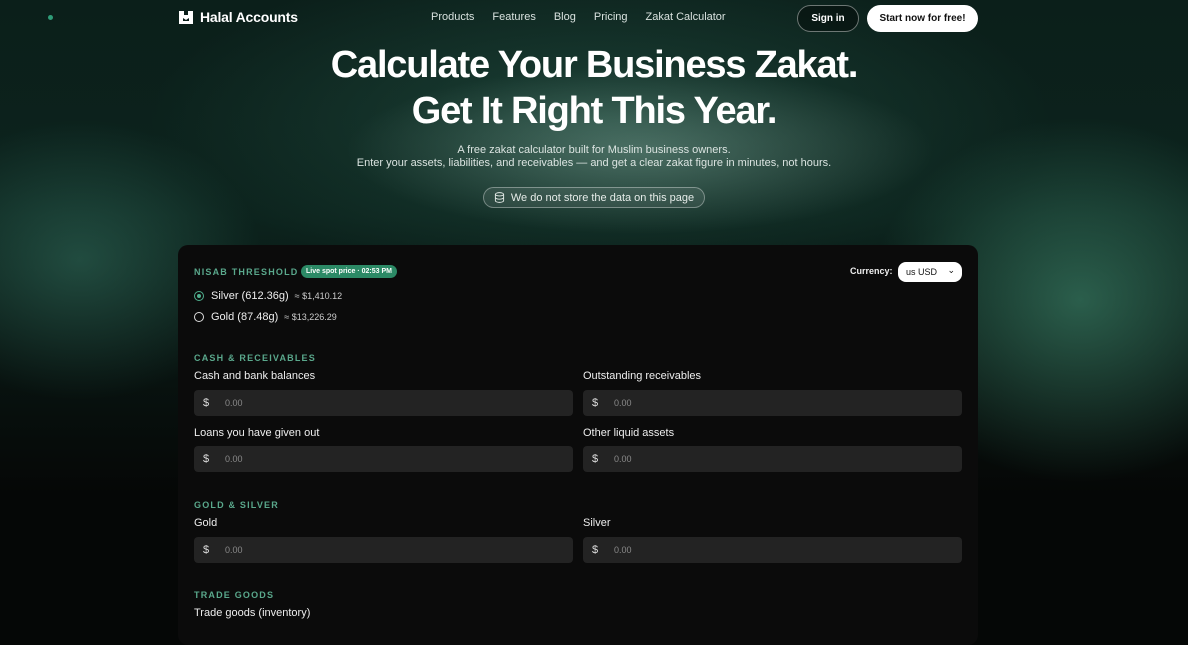 This screenshot has height=645, width=1188. I want to click on nav-products: Products, so click(452, 17).